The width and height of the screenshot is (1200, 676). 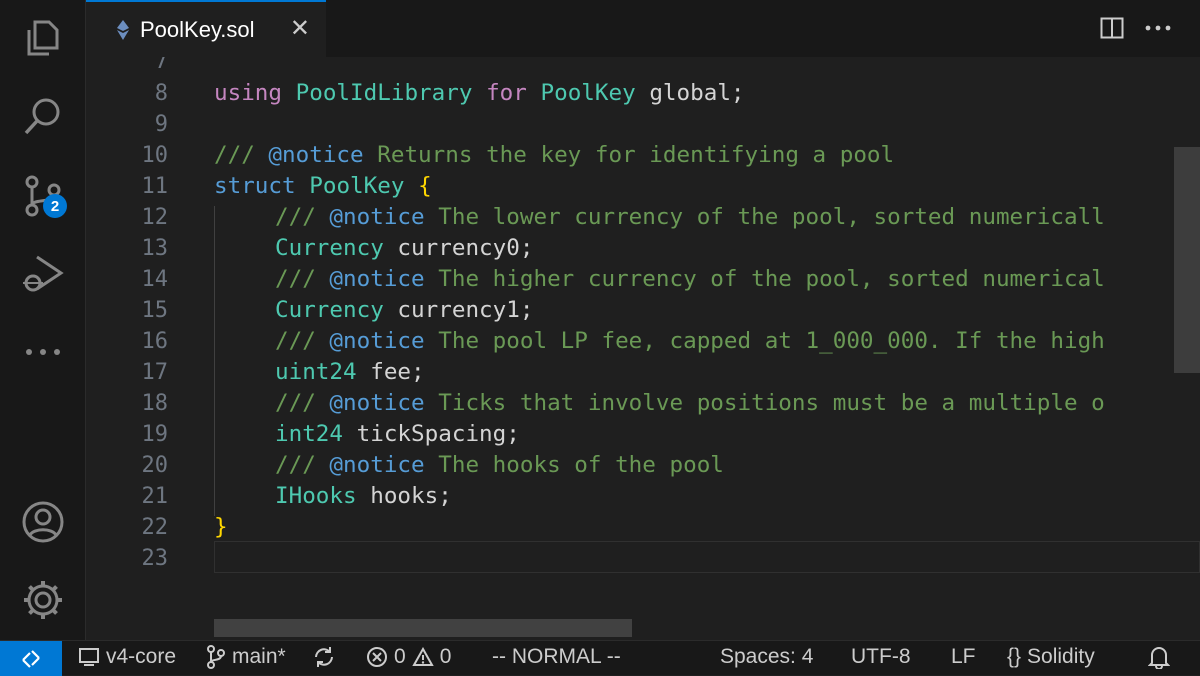 What do you see at coordinates (141, 656) in the screenshot?
I see `workspace-name: v4-core` at bounding box center [141, 656].